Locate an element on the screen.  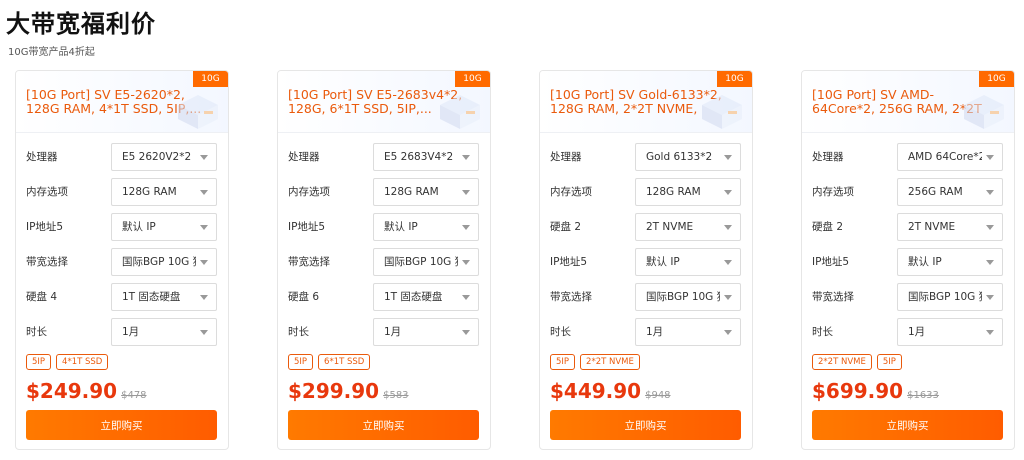
current-price: $299.90 is located at coordinates (334, 391).